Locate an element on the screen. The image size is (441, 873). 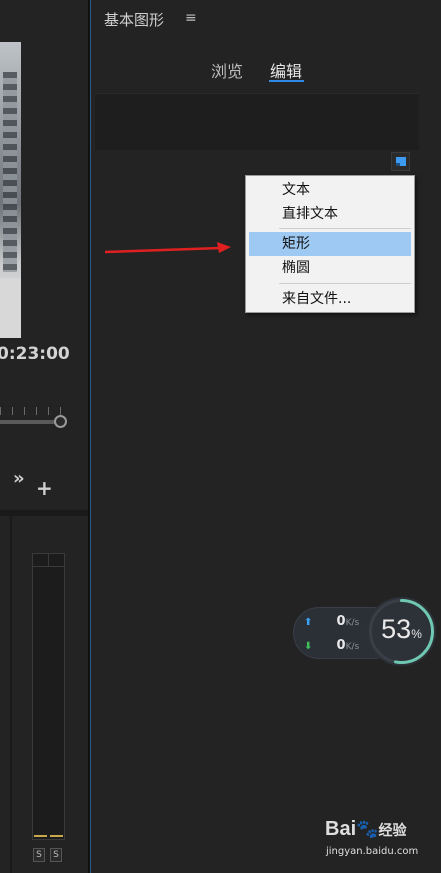
active-tab-indicator is located at coordinates (286, 81).